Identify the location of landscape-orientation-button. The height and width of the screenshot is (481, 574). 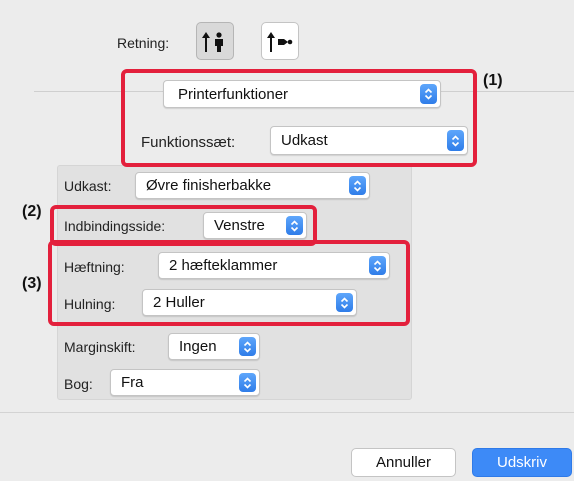
(280, 41).